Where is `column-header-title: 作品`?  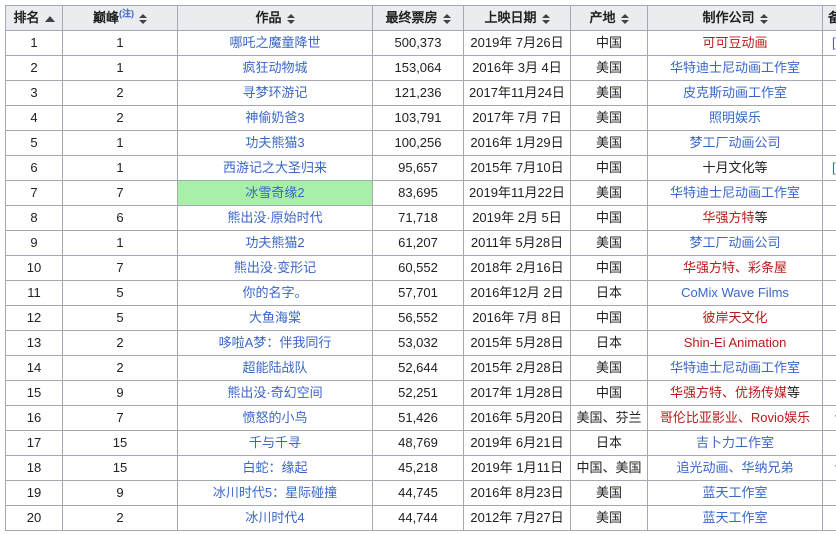
column-header-title: 作品 is located at coordinates (275, 18).